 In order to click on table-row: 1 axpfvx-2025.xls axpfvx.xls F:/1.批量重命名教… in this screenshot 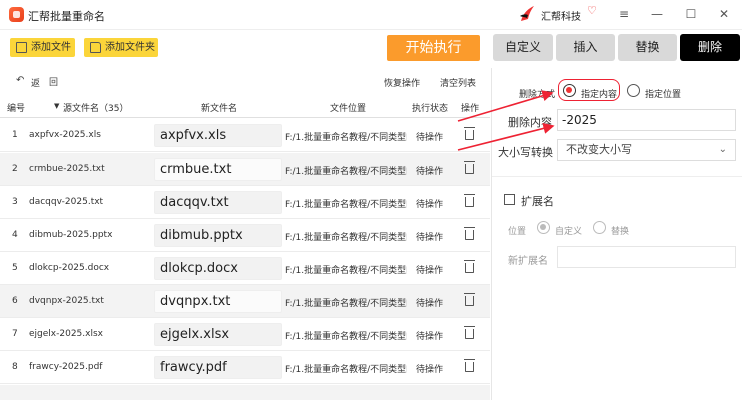, I will do `click(245, 135)`.